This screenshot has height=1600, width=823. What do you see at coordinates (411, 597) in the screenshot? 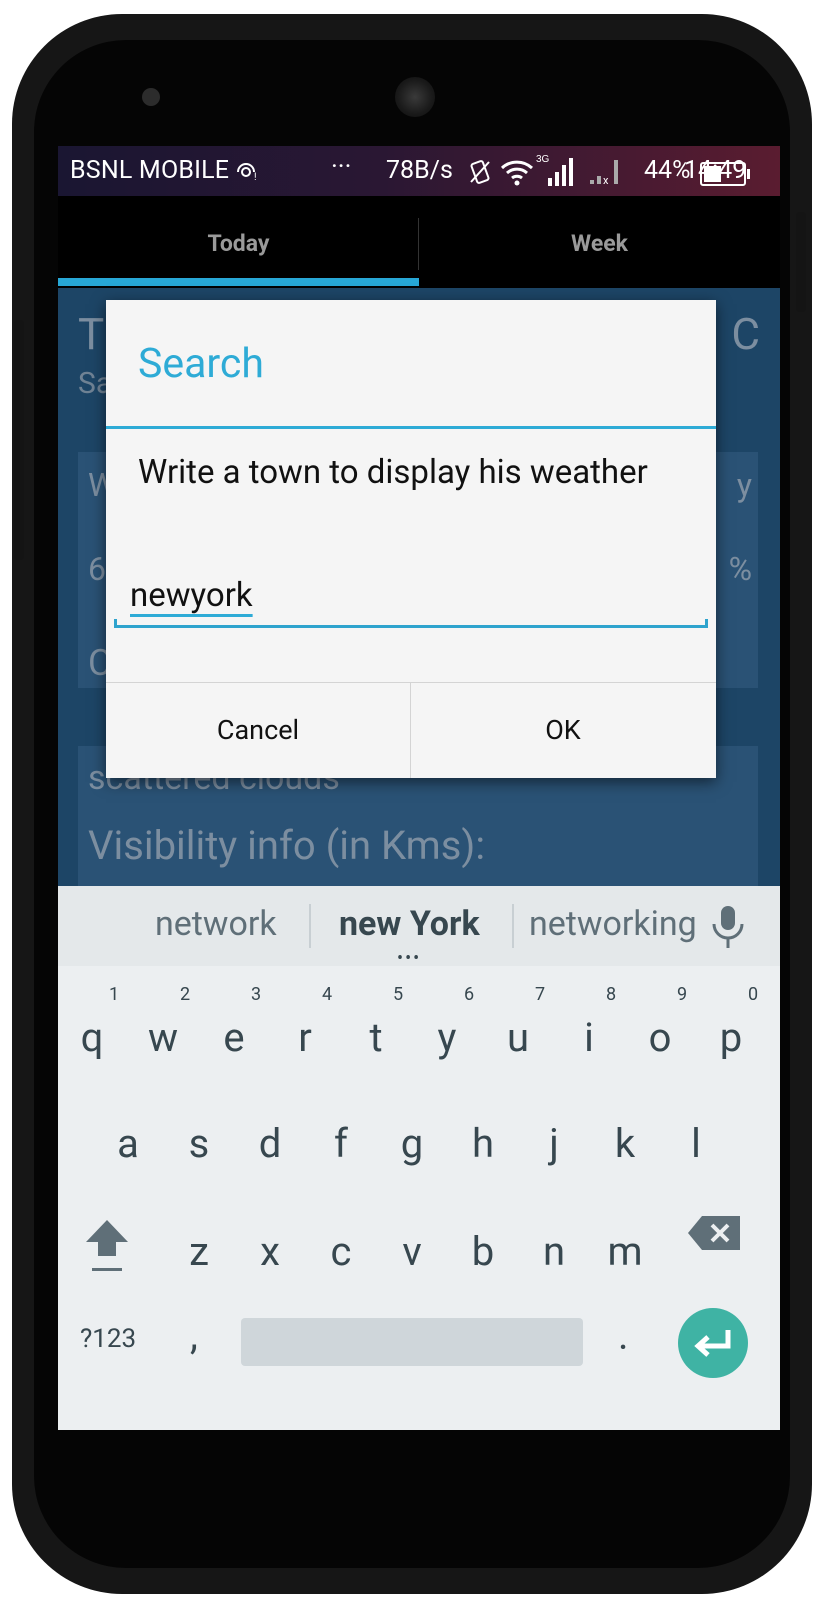
I see `town-input: newyork` at bounding box center [411, 597].